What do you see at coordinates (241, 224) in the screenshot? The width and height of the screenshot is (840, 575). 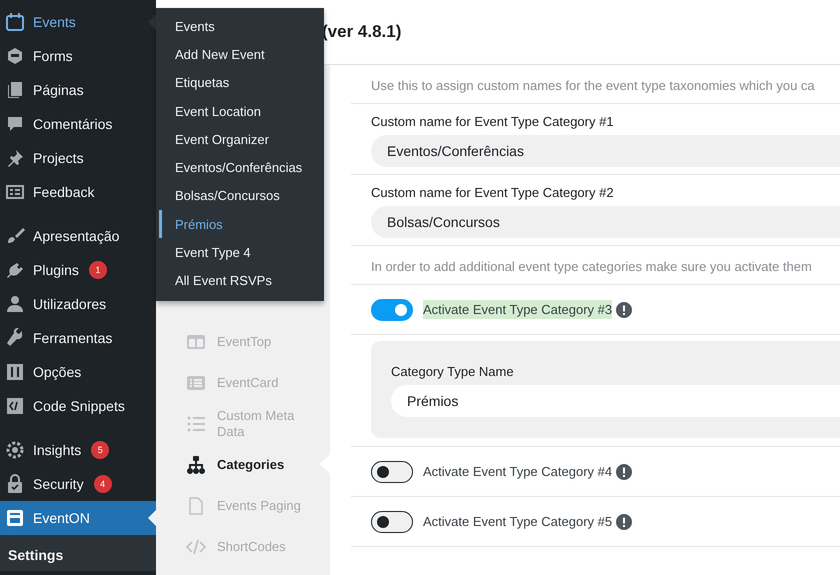 I see `submenu-item: Prémios` at bounding box center [241, 224].